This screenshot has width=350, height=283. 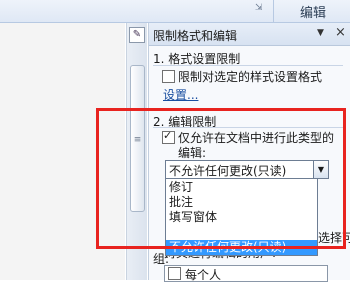 What do you see at coordinates (137, 35) in the screenshot?
I see `restrict-editing-pane-icon: ✎` at bounding box center [137, 35].